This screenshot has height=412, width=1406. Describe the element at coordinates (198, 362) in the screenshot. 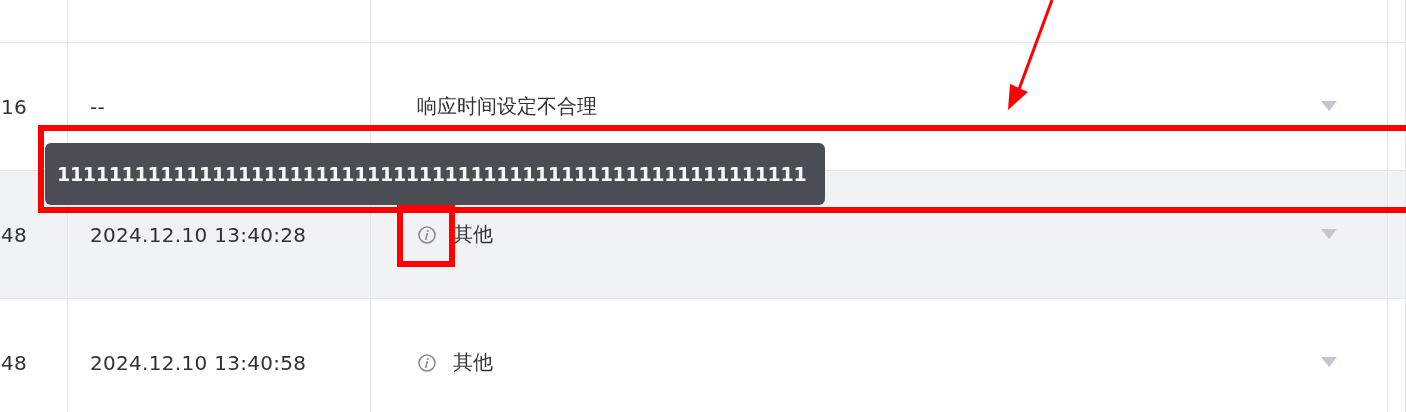

I see `table-cell: 2024.12.10 13:40:58` at that location.